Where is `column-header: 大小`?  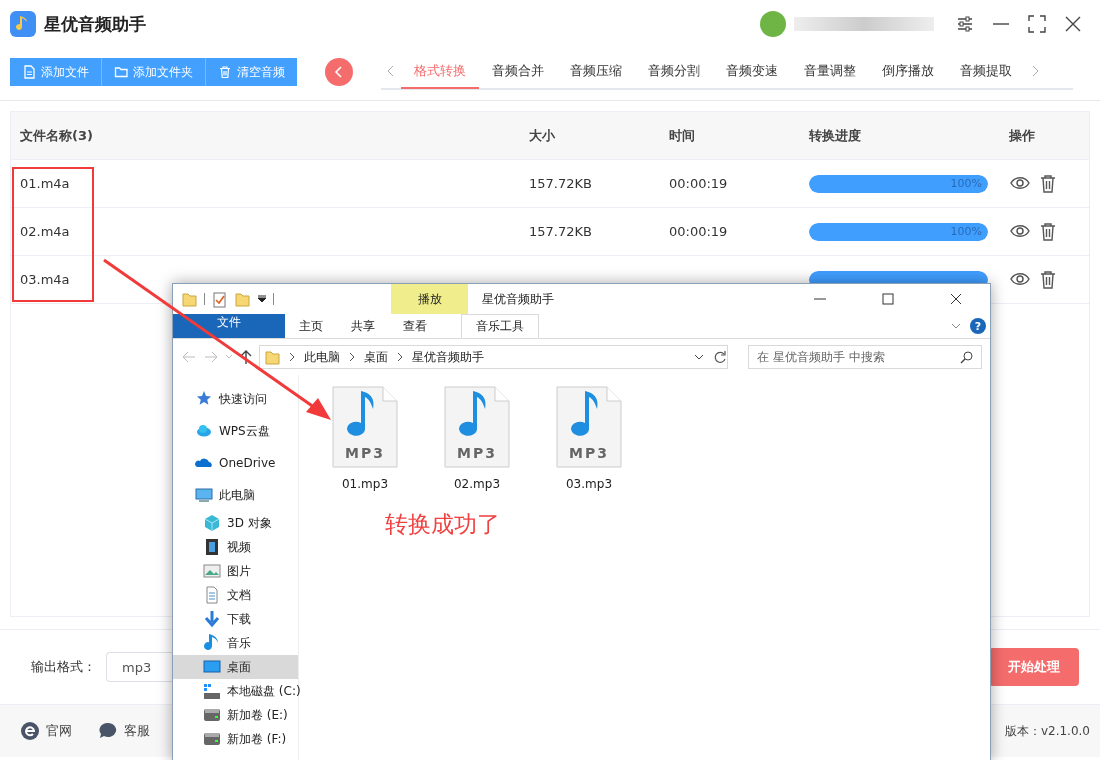 column-header: 大小 is located at coordinates (542, 135).